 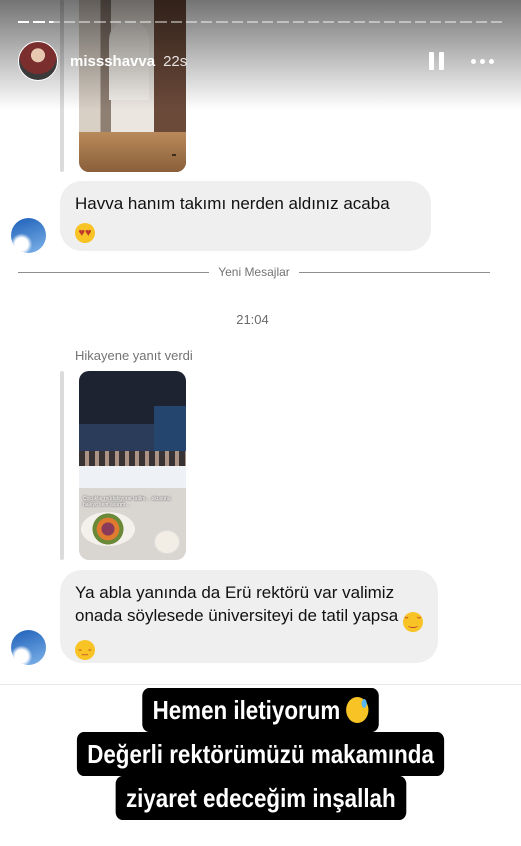 What do you see at coordinates (170, 431) in the screenshot?
I see `thumbnail-screen` at bounding box center [170, 431].